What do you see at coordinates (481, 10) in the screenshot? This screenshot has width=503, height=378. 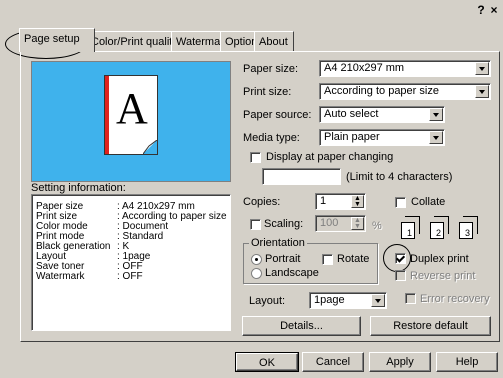 I see `help-icon: ?` at bounding box center [481, 10].